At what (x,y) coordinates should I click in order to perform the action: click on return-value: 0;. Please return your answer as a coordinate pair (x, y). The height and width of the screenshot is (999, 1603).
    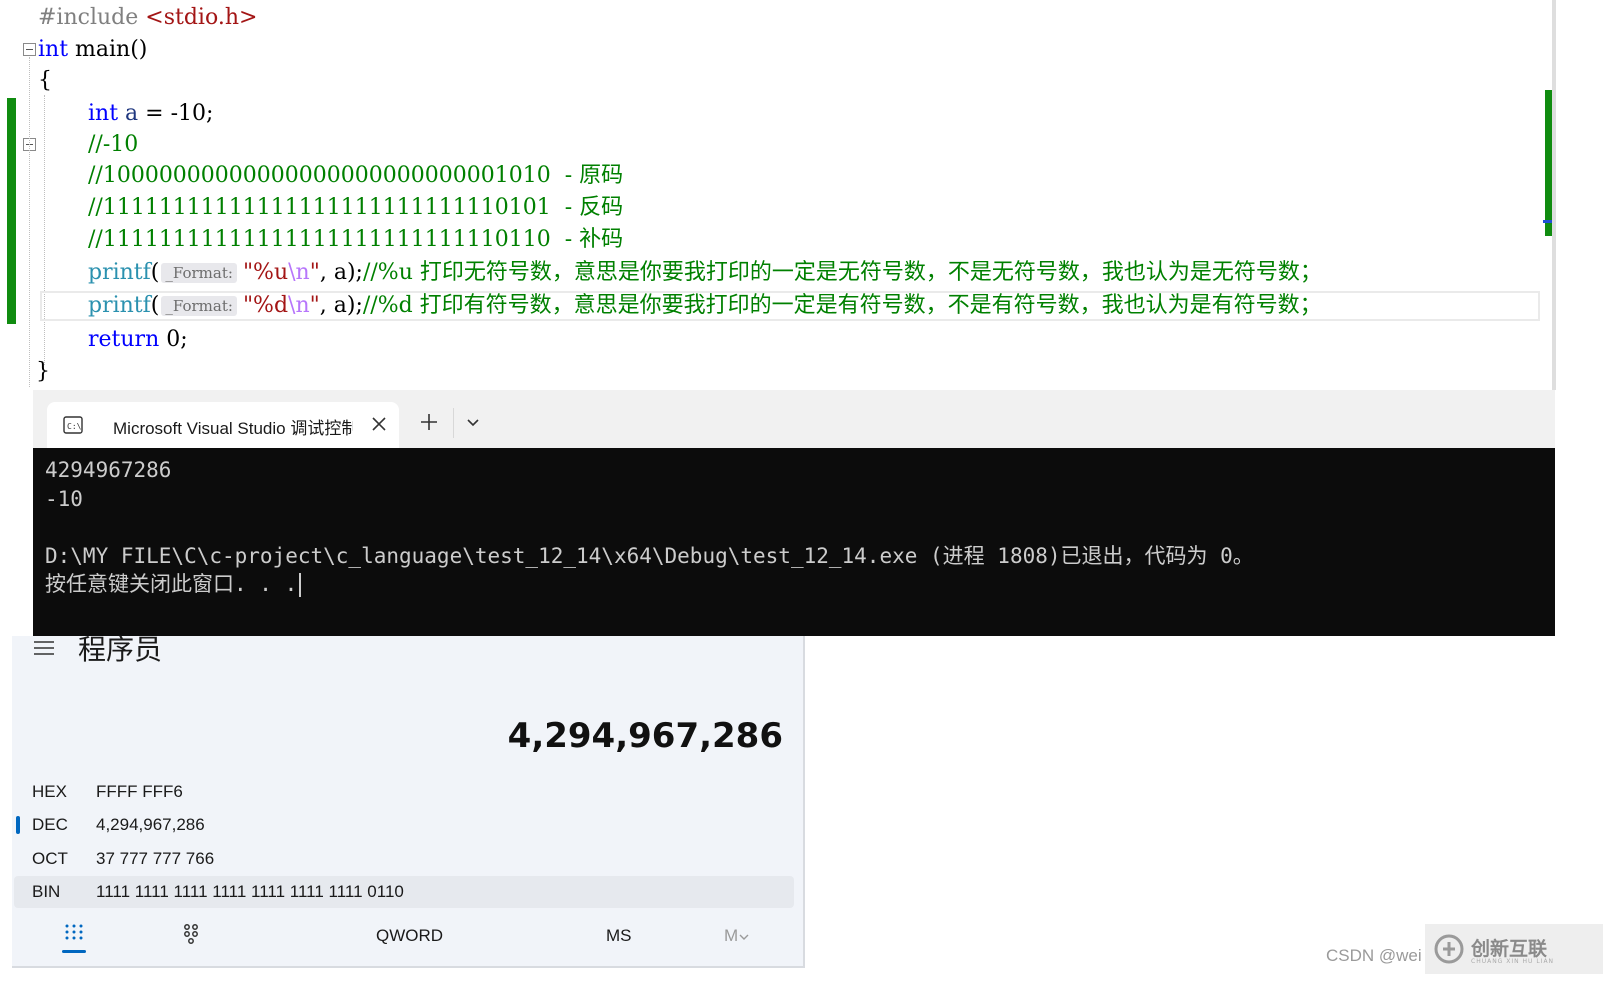
    Looking at the image, I should click on (173, 339).